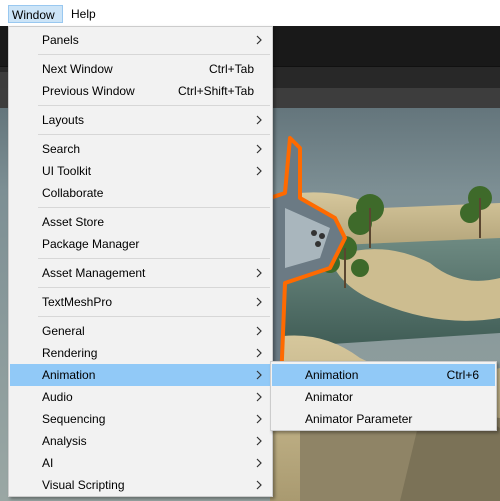  Describe the element at coordinates (383, 375) in the screenshot. I see `submenu-item-animation: Animation Ctrl+6` at that location.